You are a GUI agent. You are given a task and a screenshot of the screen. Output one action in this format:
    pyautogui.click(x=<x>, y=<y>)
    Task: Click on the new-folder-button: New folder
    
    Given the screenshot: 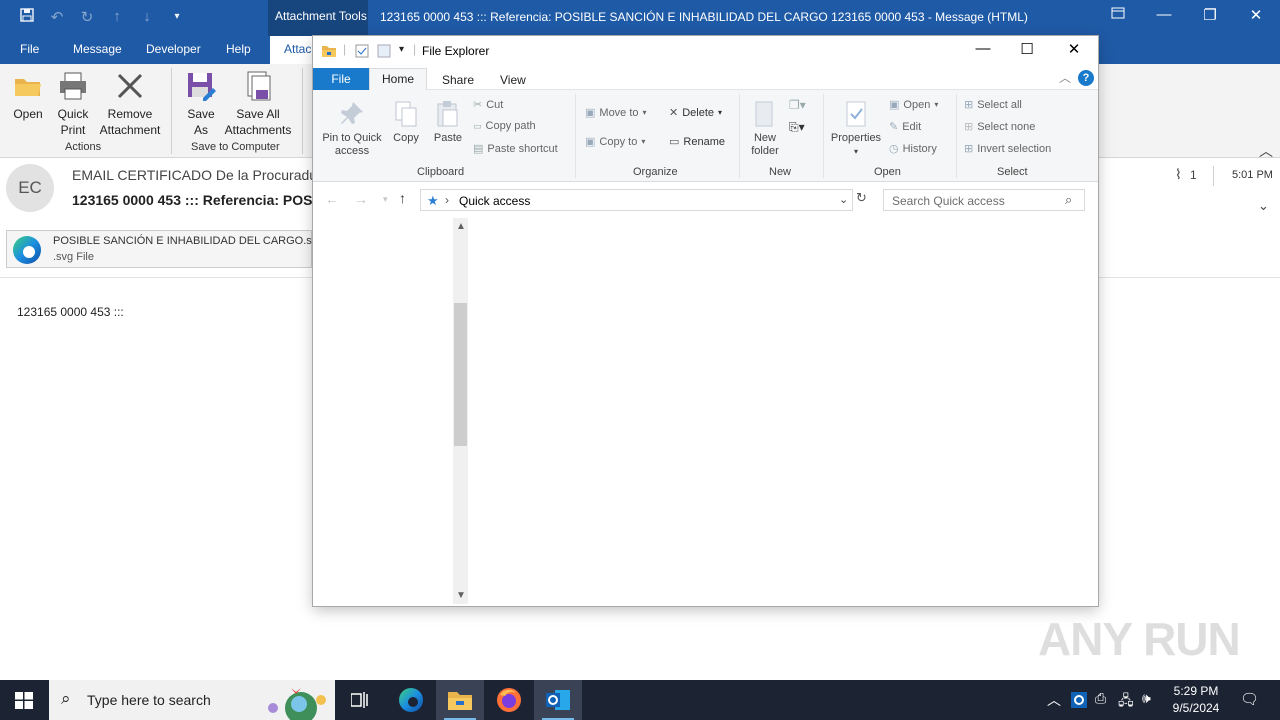 What is the action you would take?
    pyautogui.click(x=765, y=129)
    